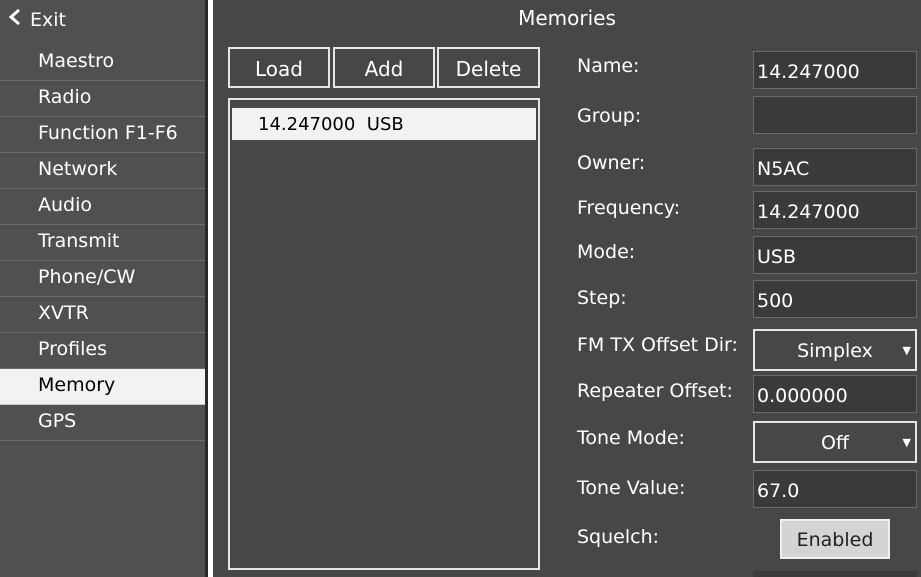  Describe the element at coordinates (102, 423) in the screenshot. I see `sidebar-item-gps: GPS` at that location.